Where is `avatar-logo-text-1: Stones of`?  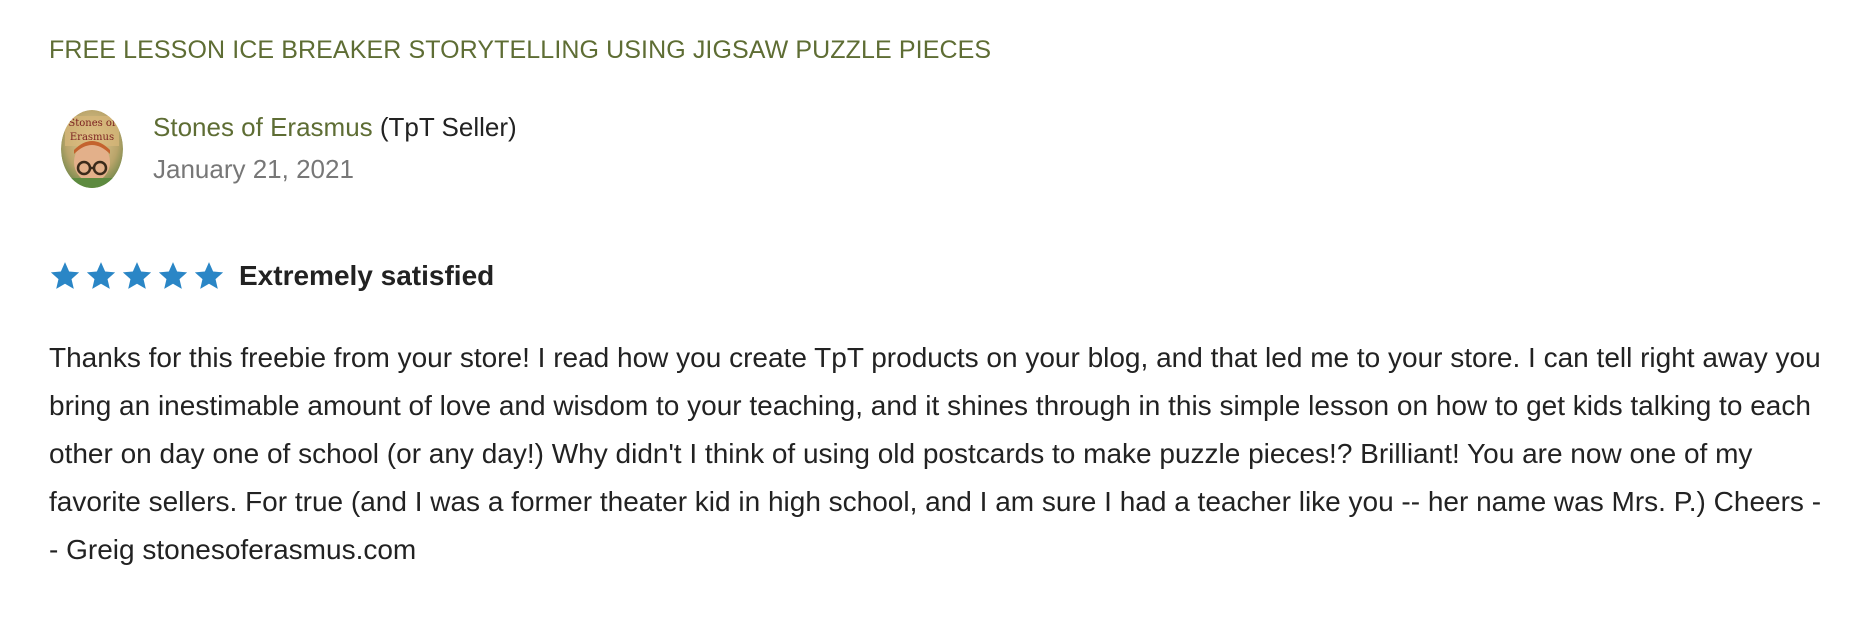 avatar-logo-text-1: Stones of is located at coordinates (92, 123).